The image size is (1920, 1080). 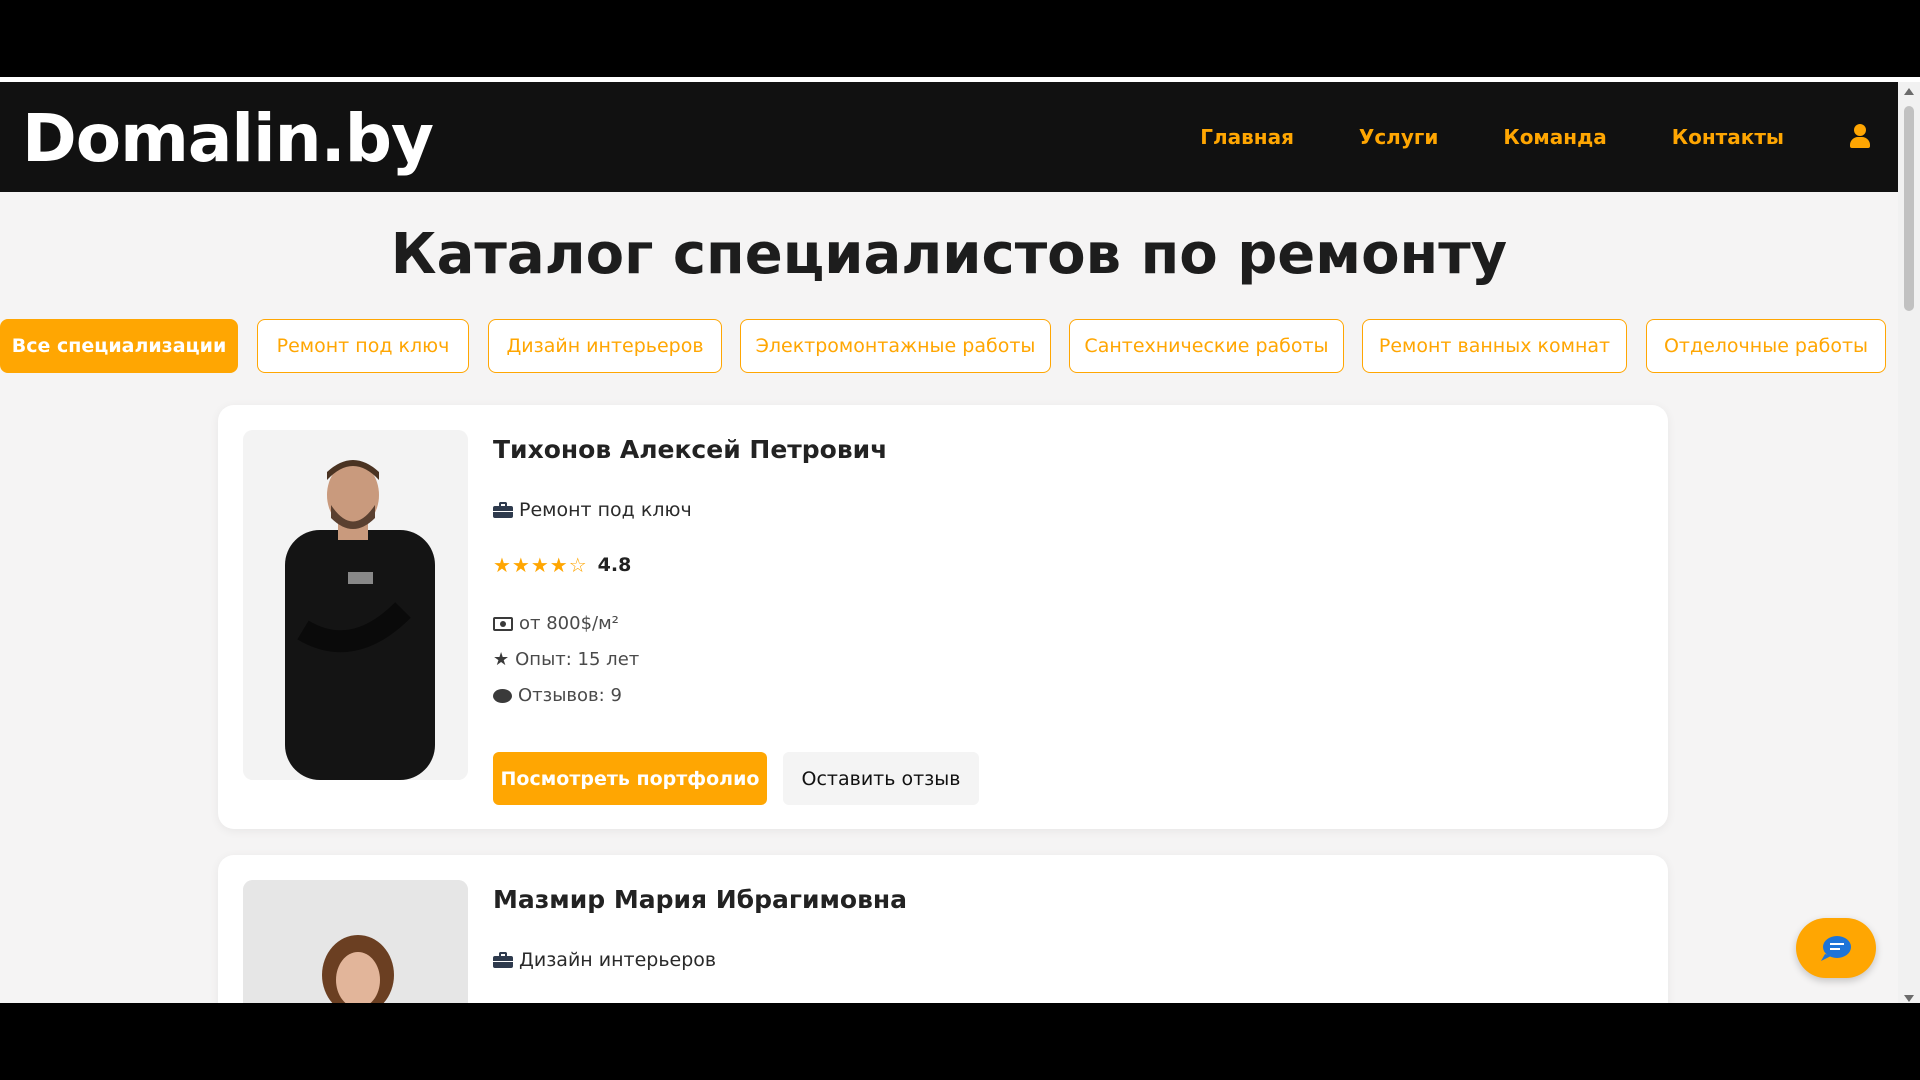 What do you see at coordinates (1494, 346) in the screenshot?
I see `filter-bathroom: Ремонт ванных комнат` at bounding box center [1494, 346].